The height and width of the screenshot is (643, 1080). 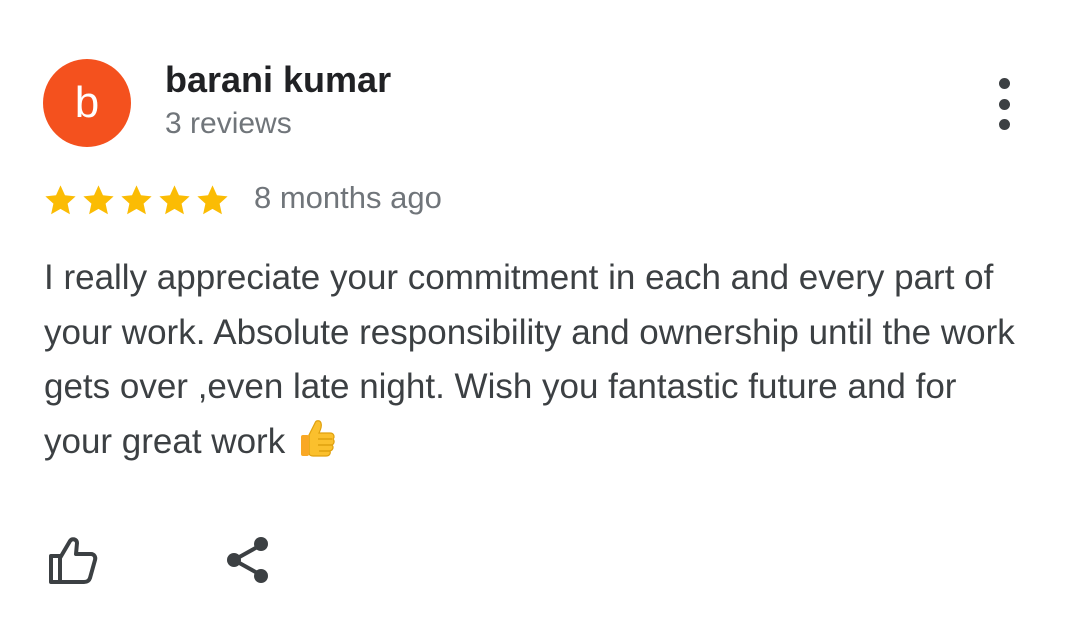 I want to click on more-options-button, so click(x=1004, y=104).